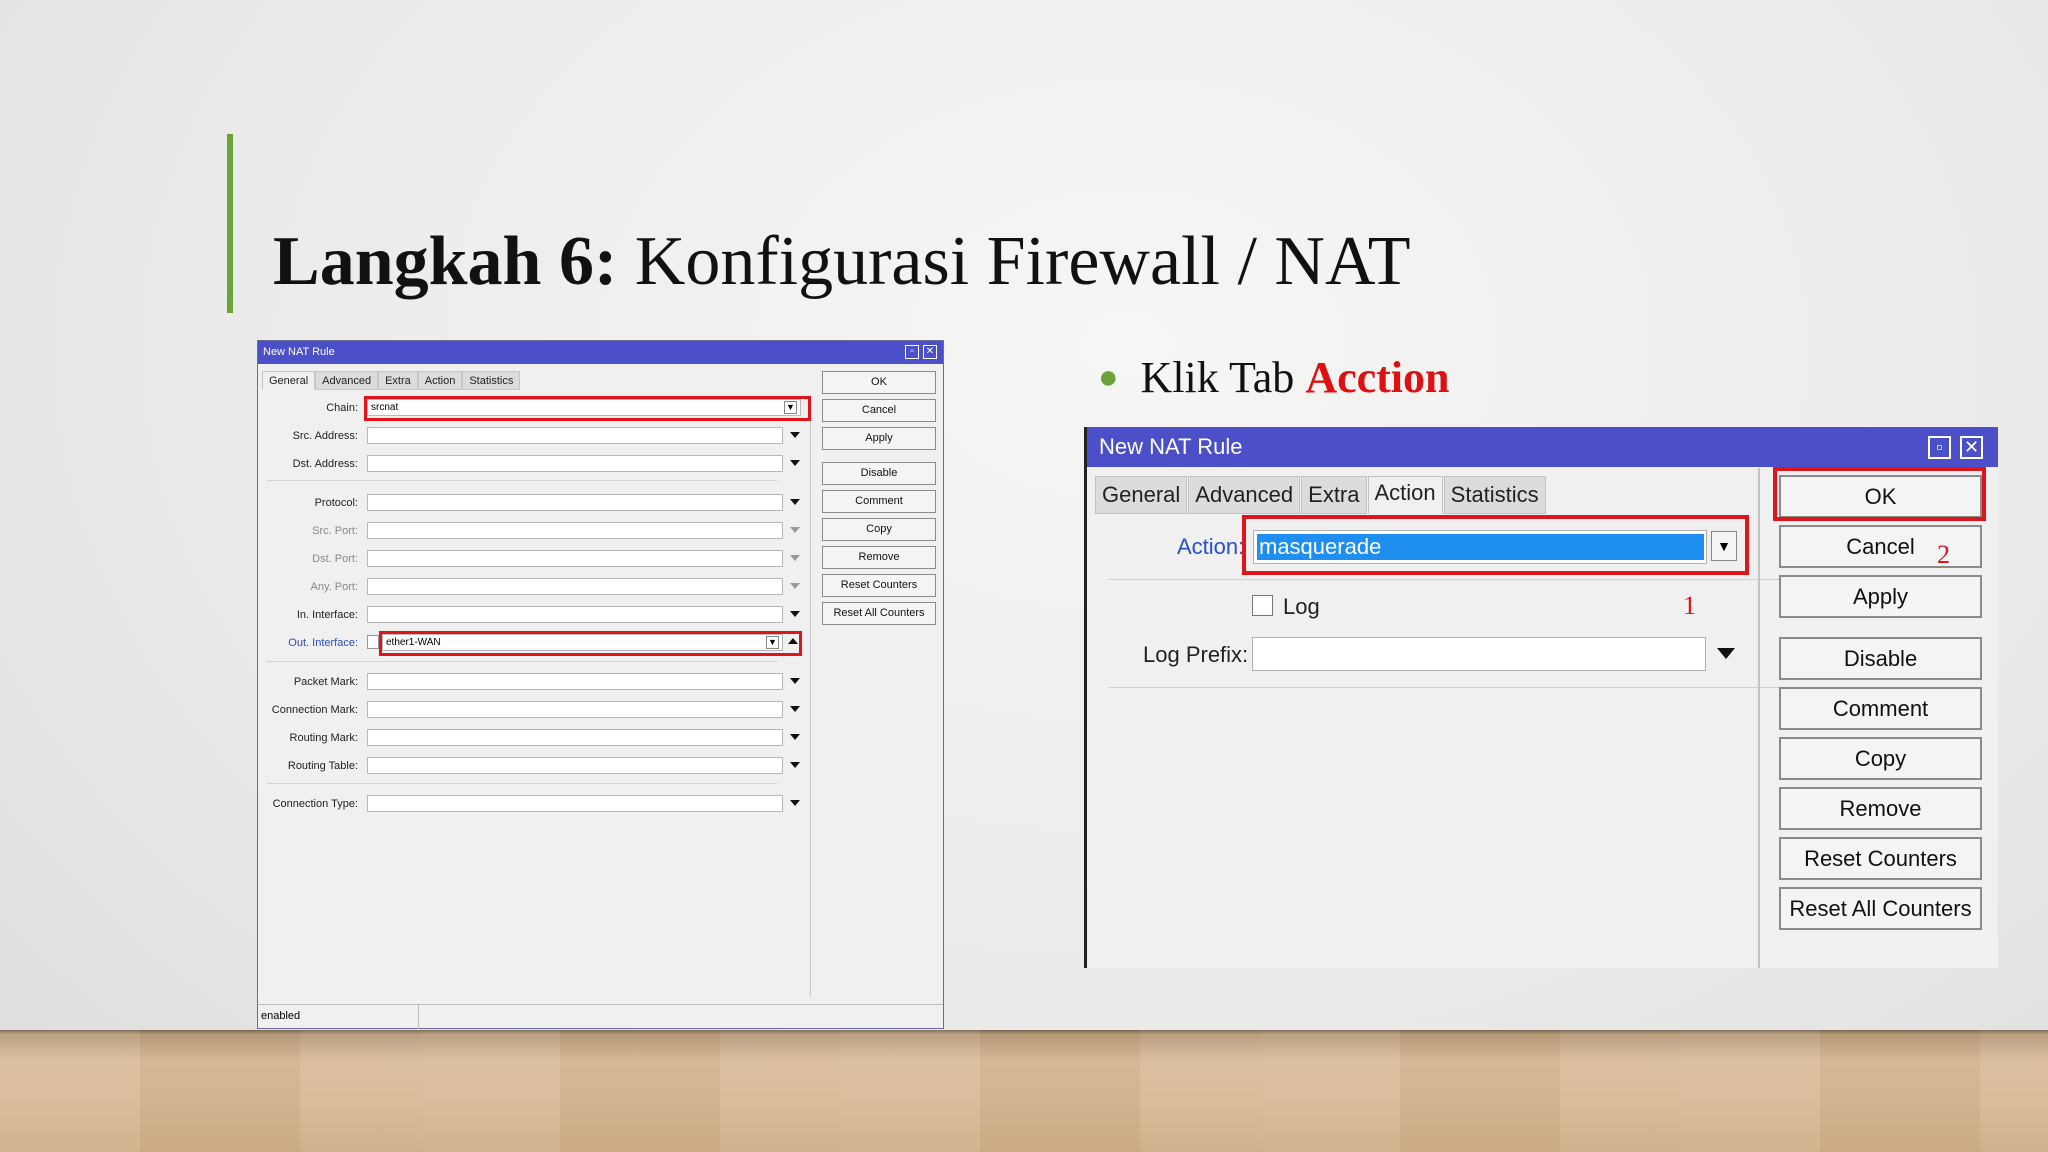  What do you see at coordinates (575, 709) in the screenshot?
I see `connection-mark-input` at bounding box center [575, 709].